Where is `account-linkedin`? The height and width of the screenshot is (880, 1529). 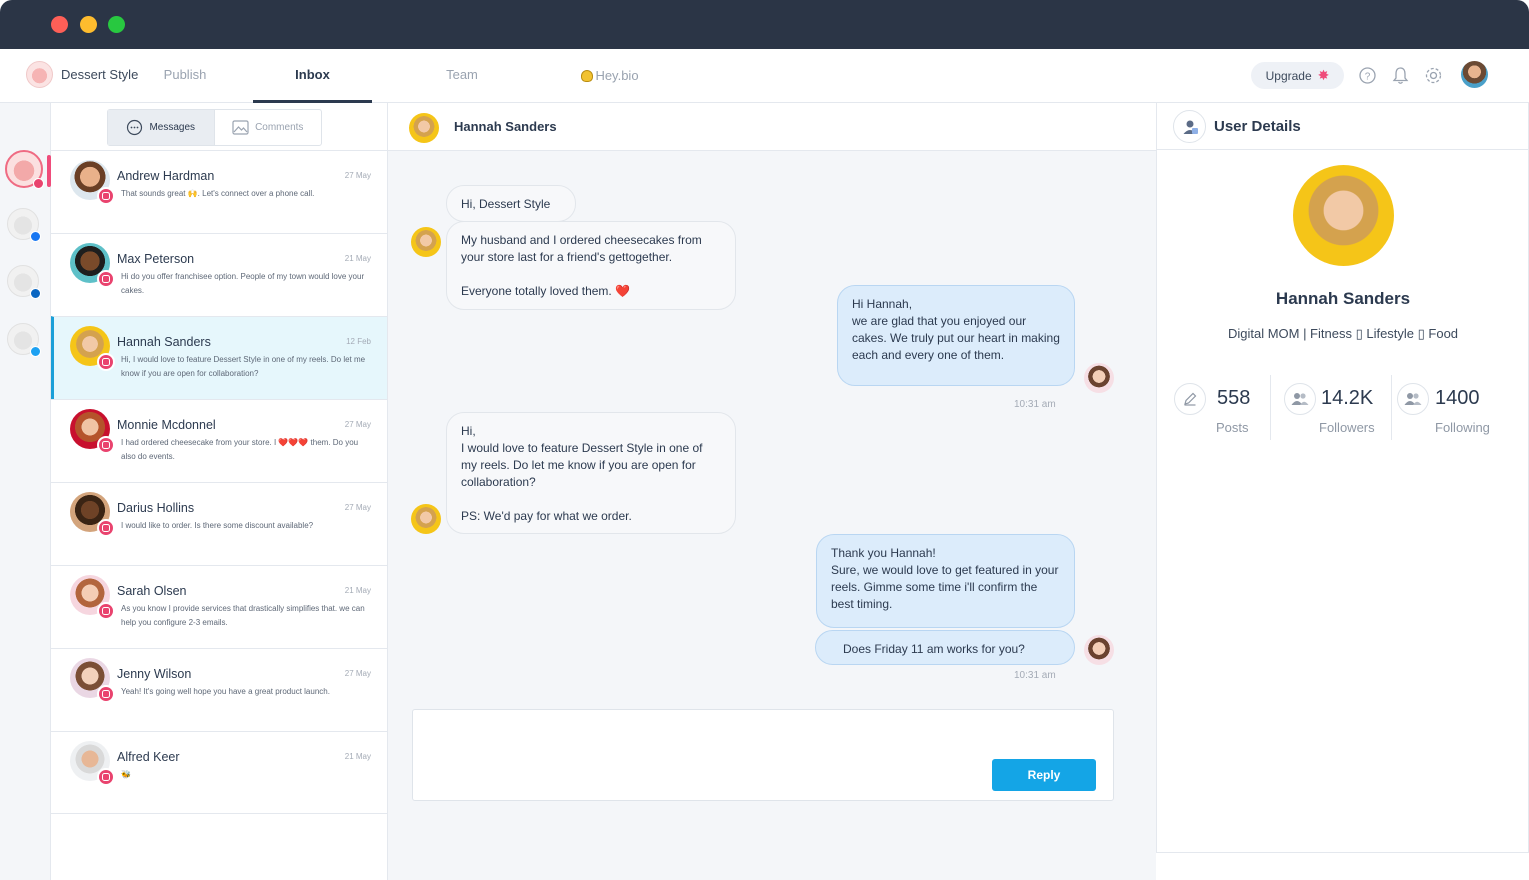
account-linkedin is located at coordinates (24, 282).